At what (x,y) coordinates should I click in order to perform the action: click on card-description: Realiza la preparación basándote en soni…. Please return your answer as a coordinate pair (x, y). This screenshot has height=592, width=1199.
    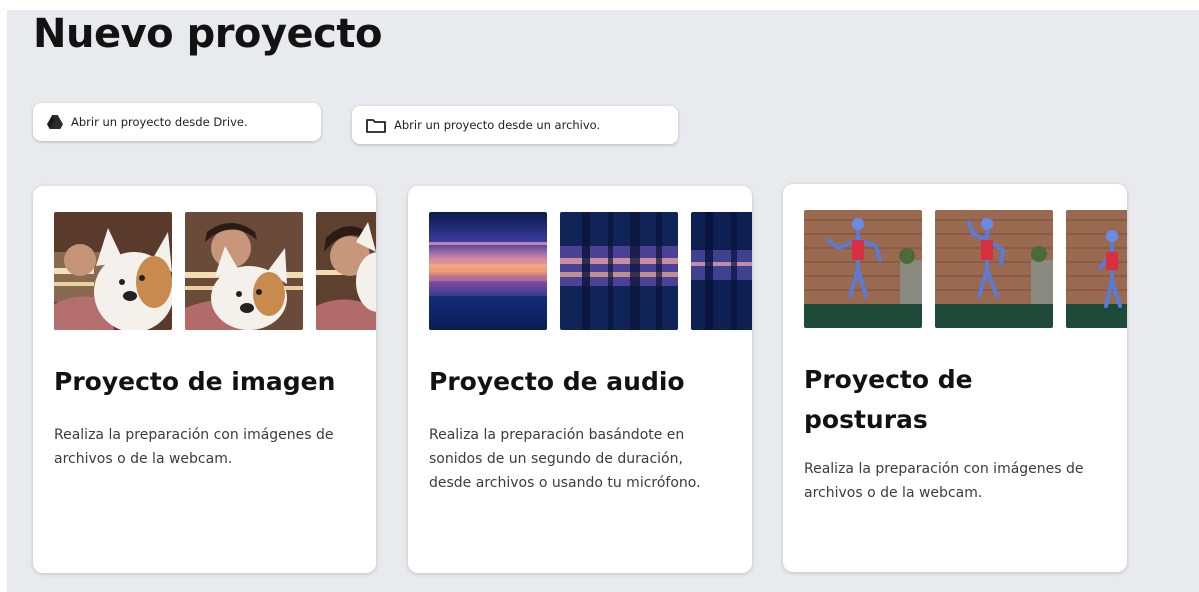
    Looking at the image, I should click on (565, 459).